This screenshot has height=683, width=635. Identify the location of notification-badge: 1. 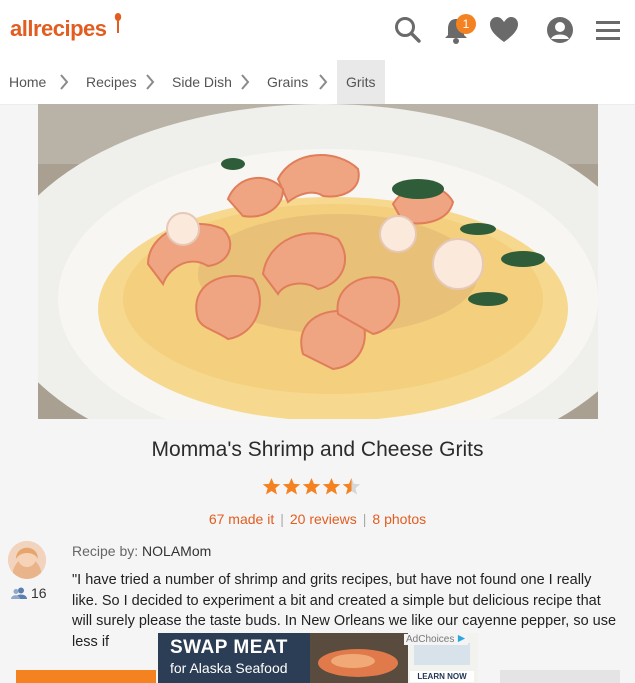
(466, 24).